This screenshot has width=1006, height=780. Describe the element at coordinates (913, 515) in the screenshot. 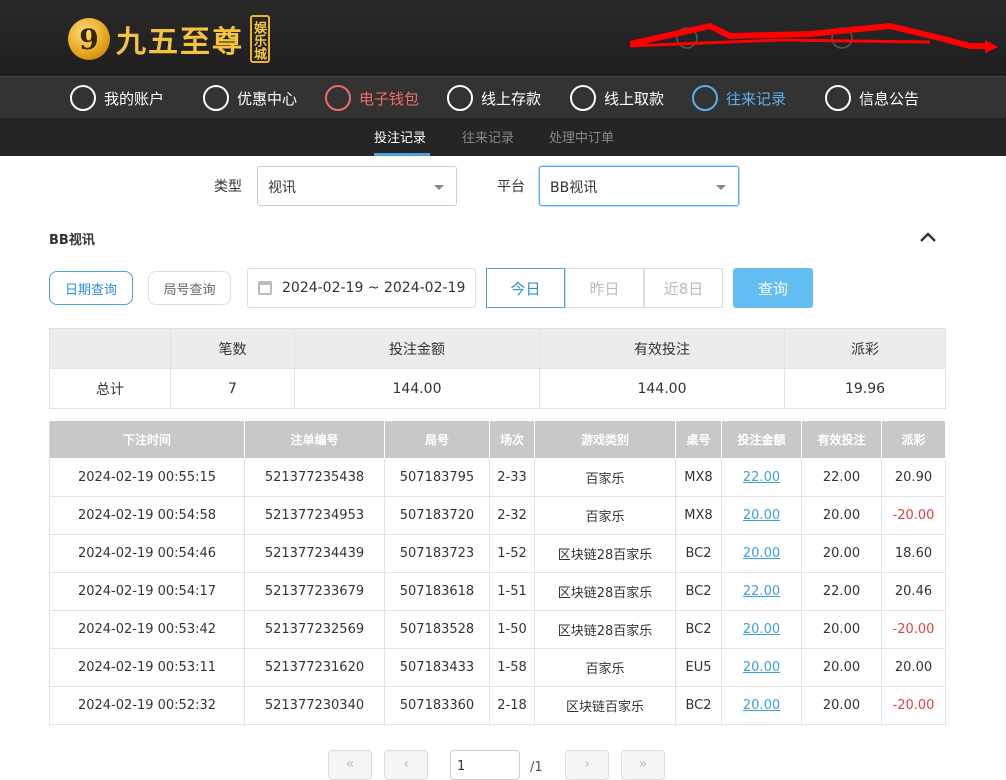

I see `table-cell: -20.00` at that location.